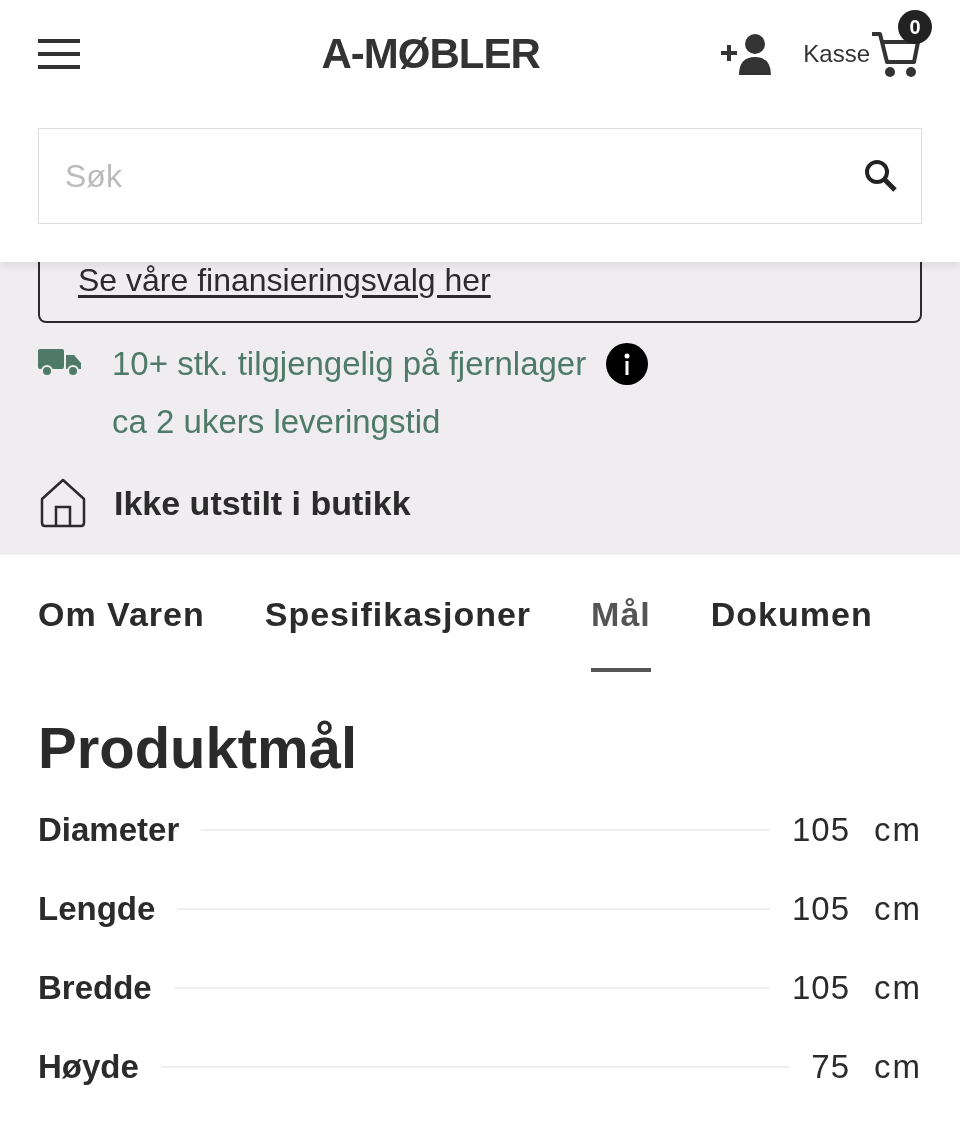 Image resolution: width=960 pixels, height=1141 pixels. What do you see at coordinates (63, 503) in the screenshot?
I see `house-icon` at bounding box center [63, 503].